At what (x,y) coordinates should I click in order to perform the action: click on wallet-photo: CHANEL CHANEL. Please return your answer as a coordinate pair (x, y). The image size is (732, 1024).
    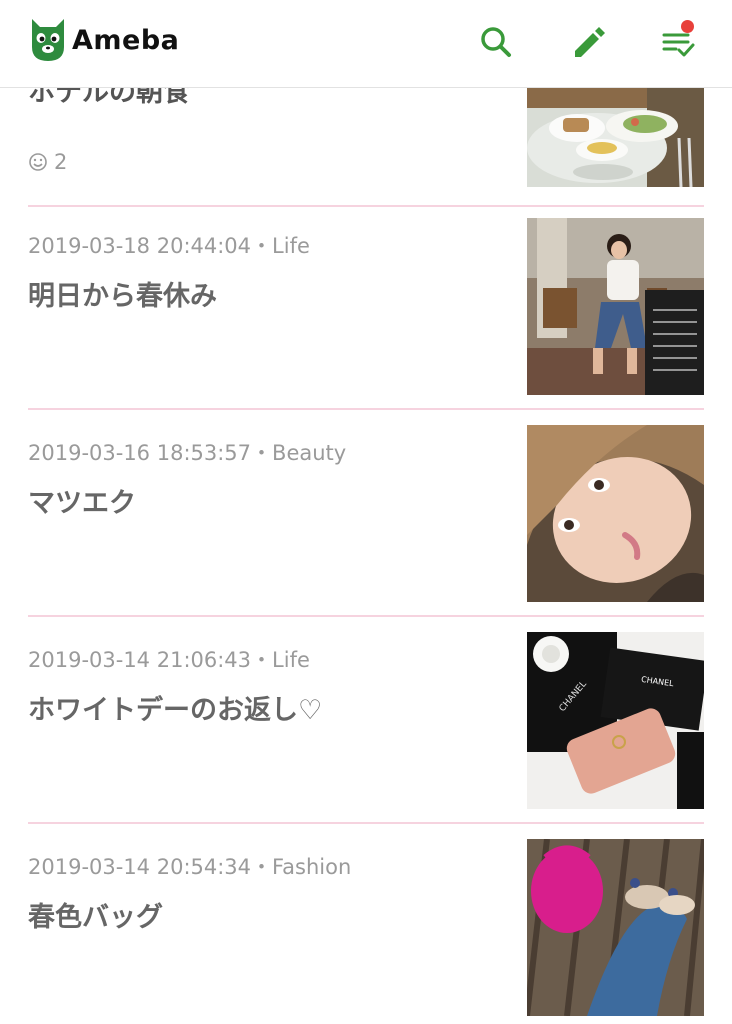
    Looking at the image, I should click on (615, 720).